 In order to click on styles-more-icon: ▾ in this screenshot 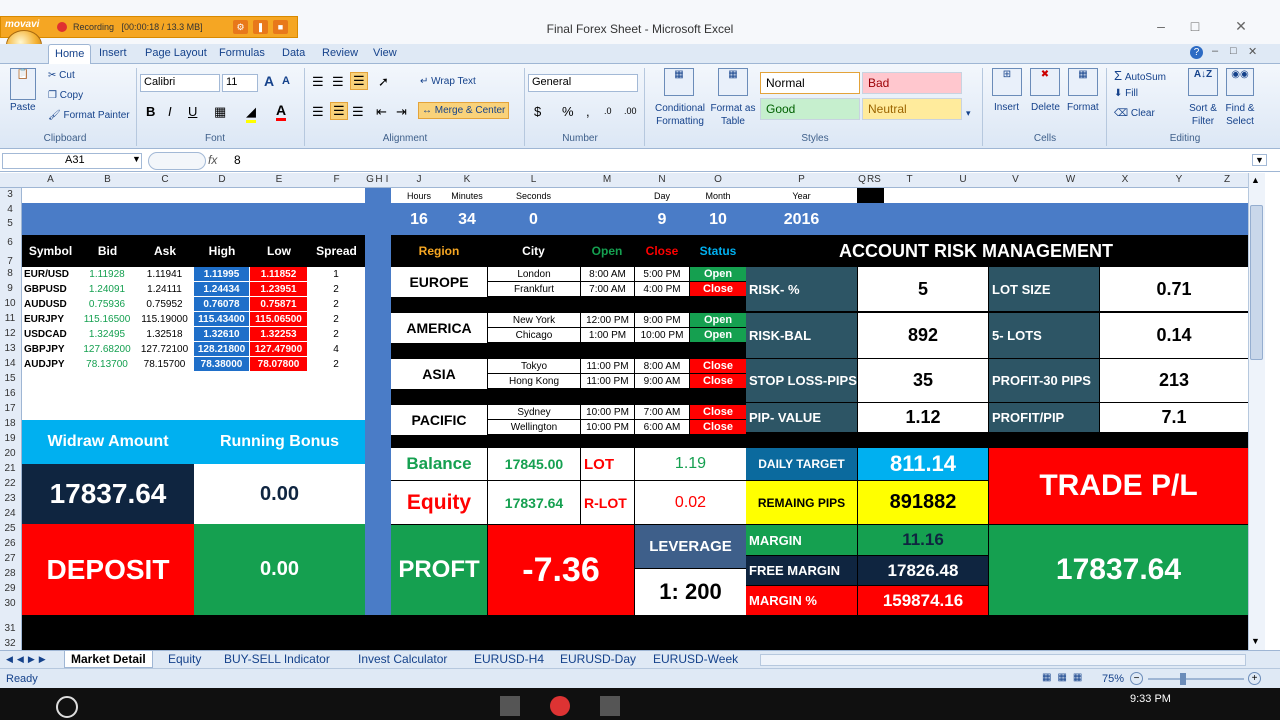, I will do `click(968, 113)`.